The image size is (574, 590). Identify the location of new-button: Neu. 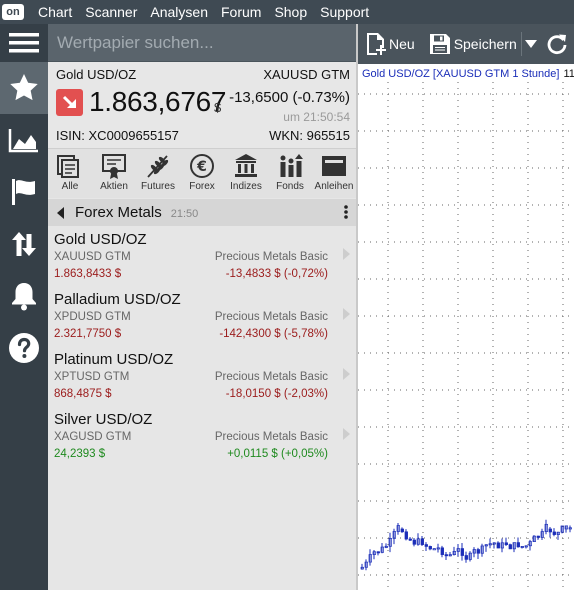
(390, 44).